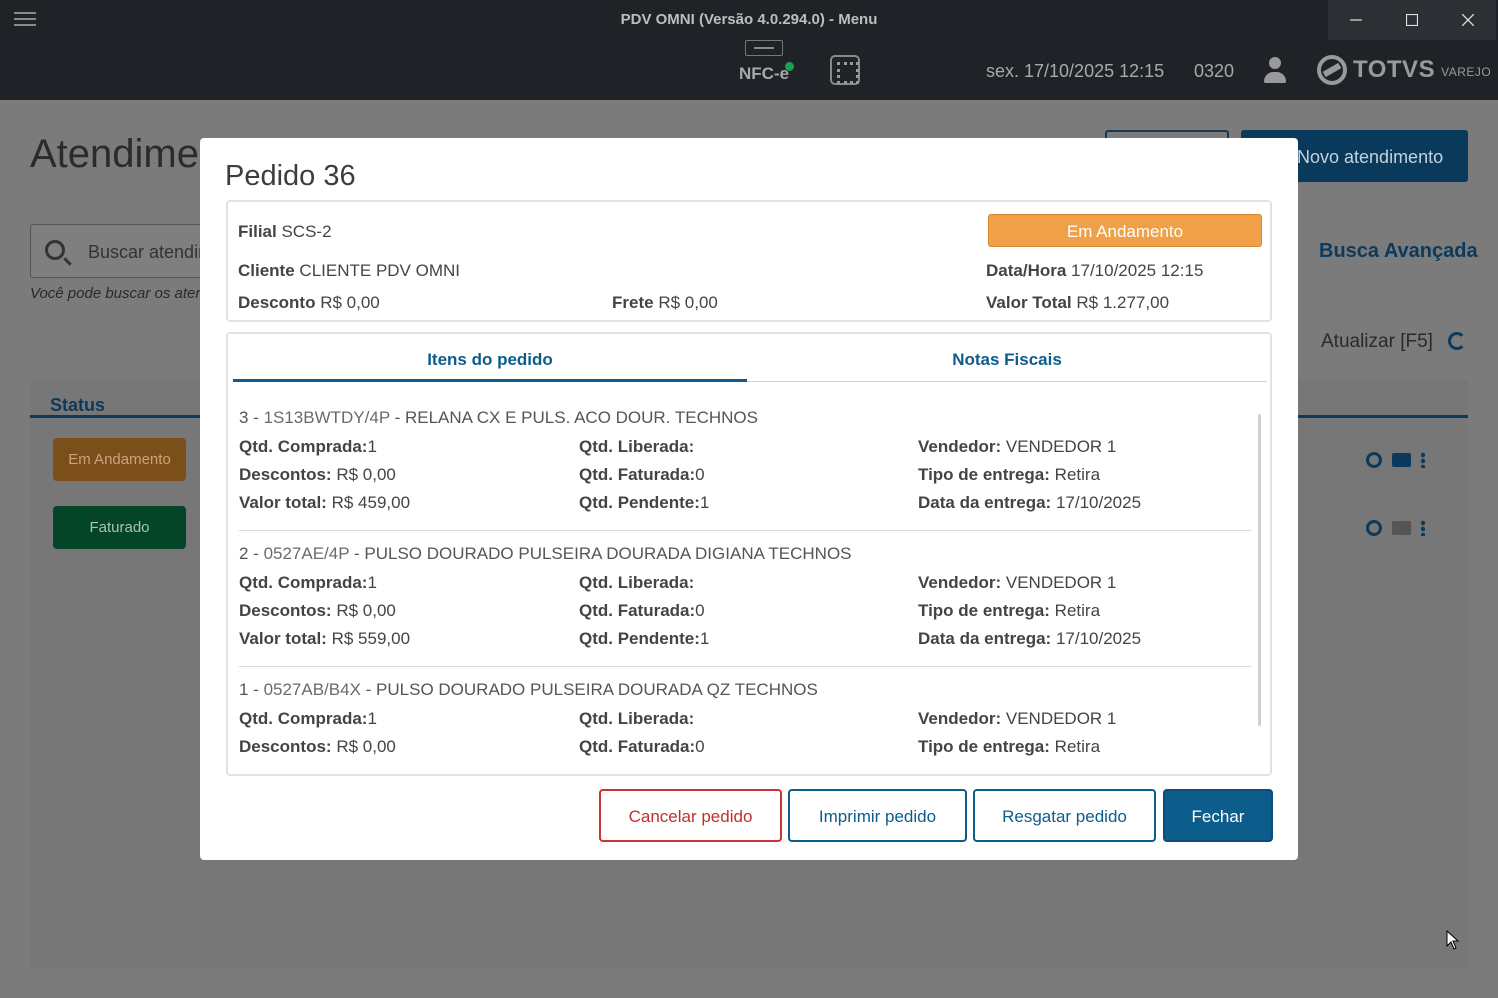 The image size is (1498, 998). I want to click on brand-name: TOTVS, so click(1394, 69).